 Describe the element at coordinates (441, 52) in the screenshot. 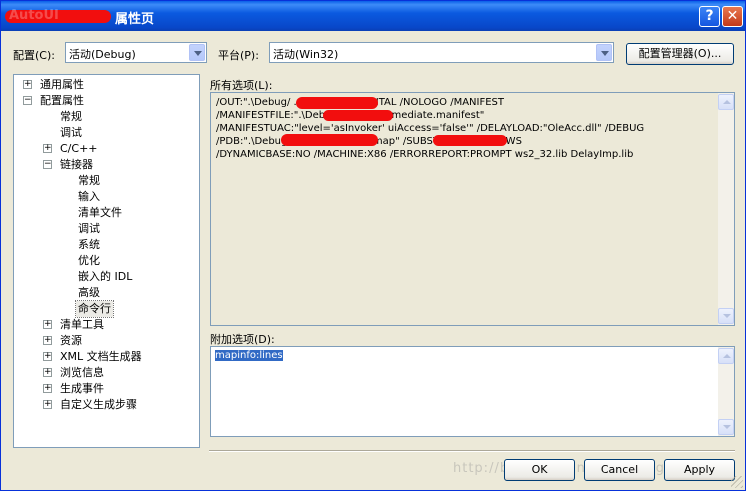

I see `platform-select: 活动(Win32)` at that location.